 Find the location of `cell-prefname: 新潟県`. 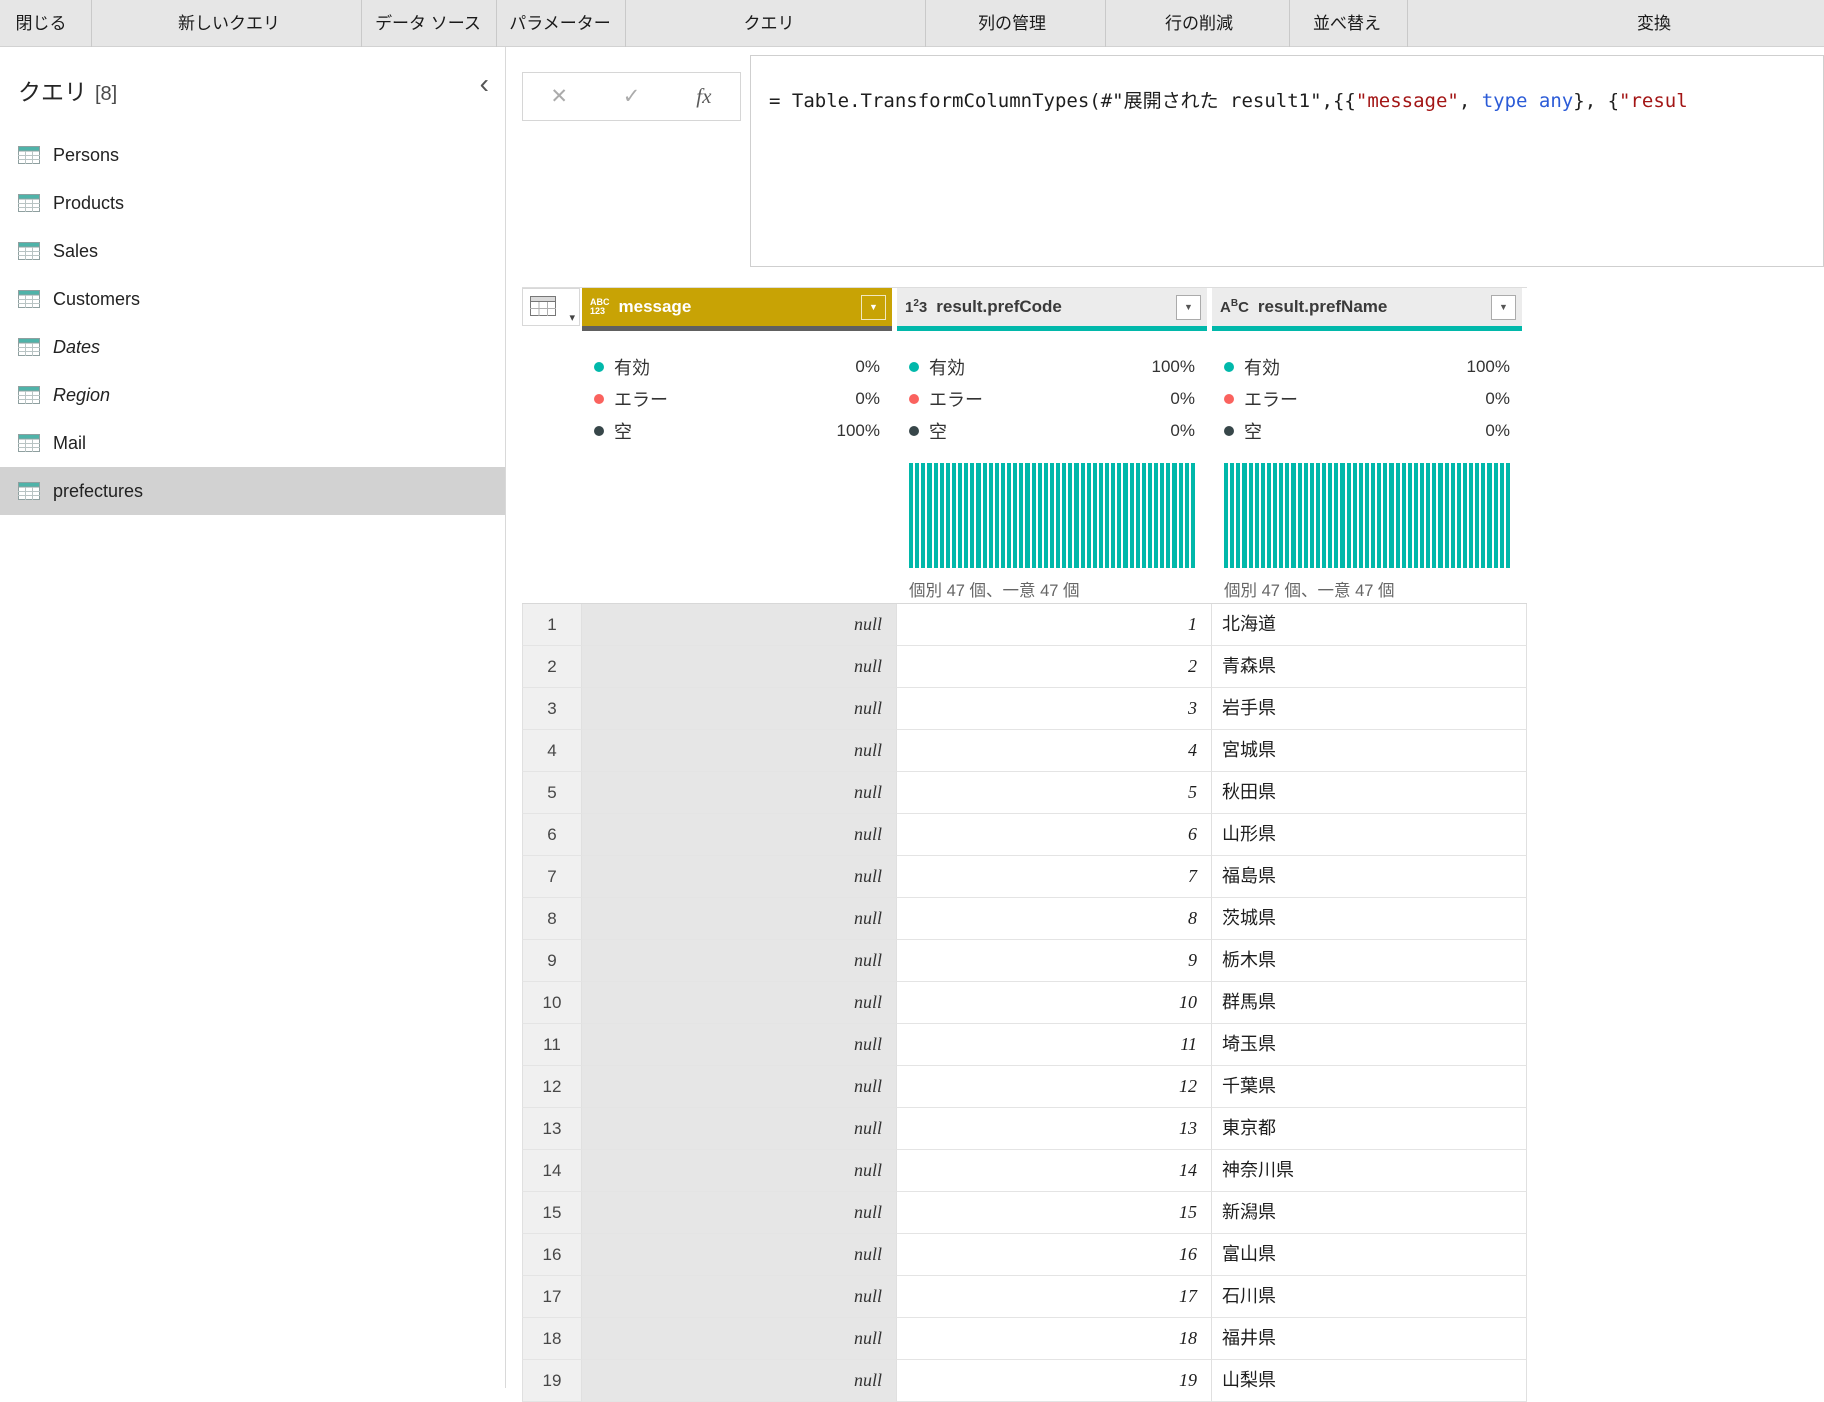

cell-prefname: 新潟県 is located at coordinates (1369, 1213).